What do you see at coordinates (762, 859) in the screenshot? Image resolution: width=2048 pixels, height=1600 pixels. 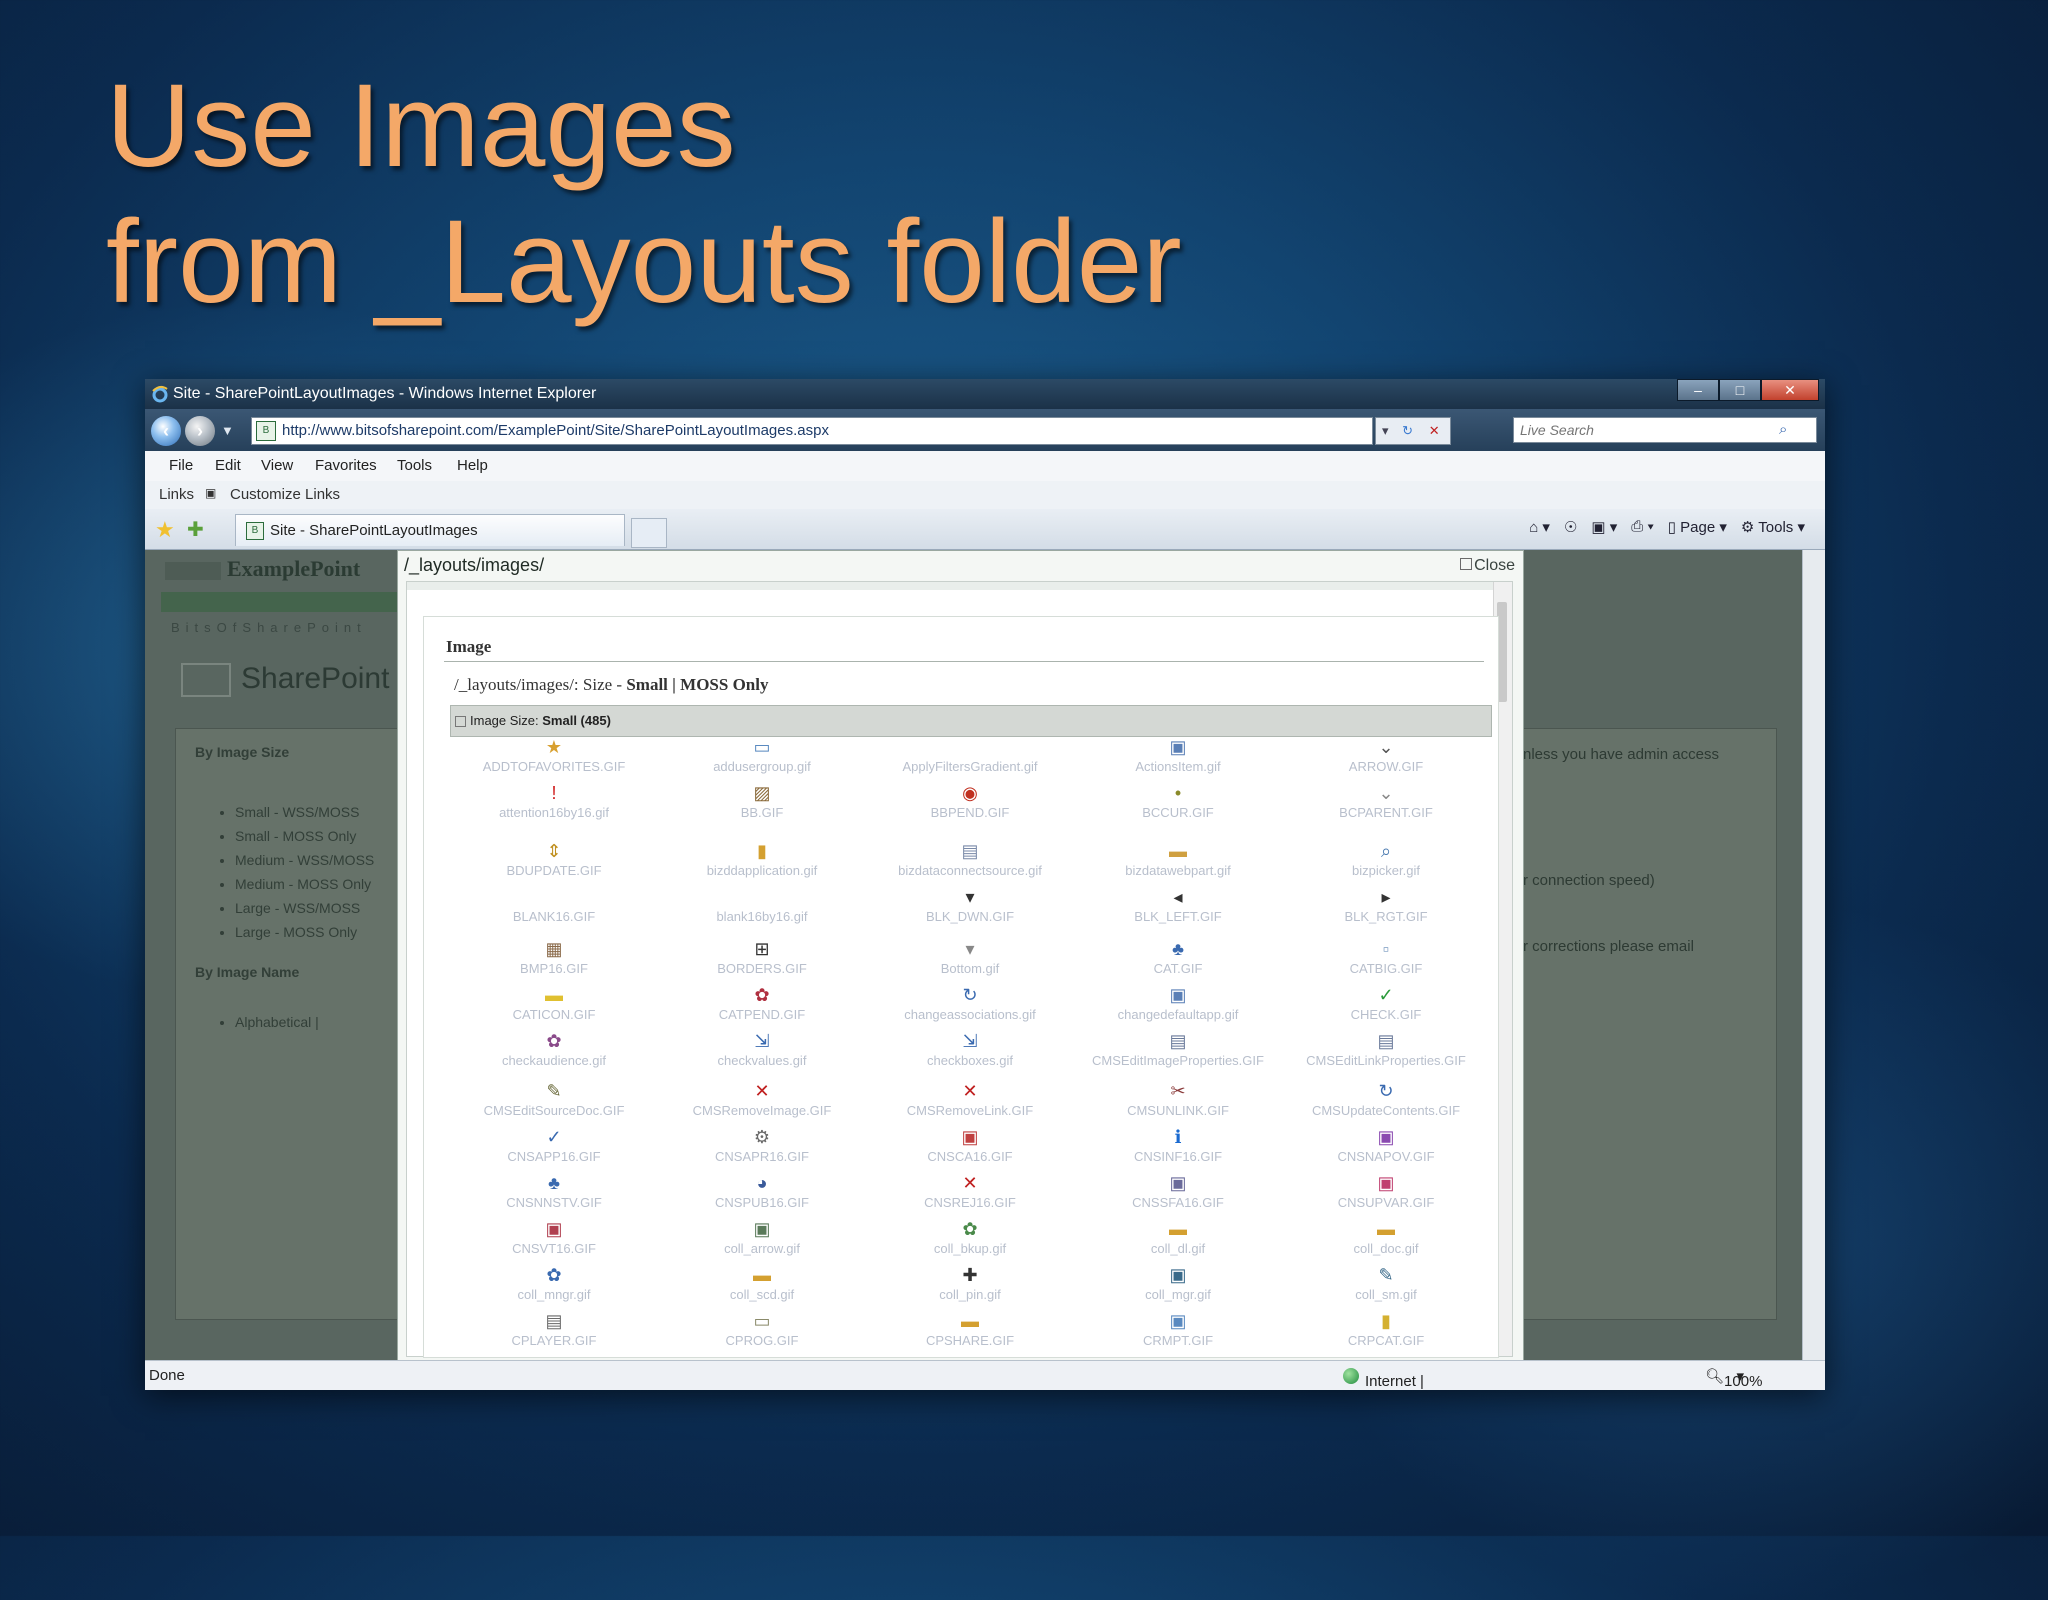 I see `image-item: ▮ bizddapplication.gif` at bounding box center [762, 859].